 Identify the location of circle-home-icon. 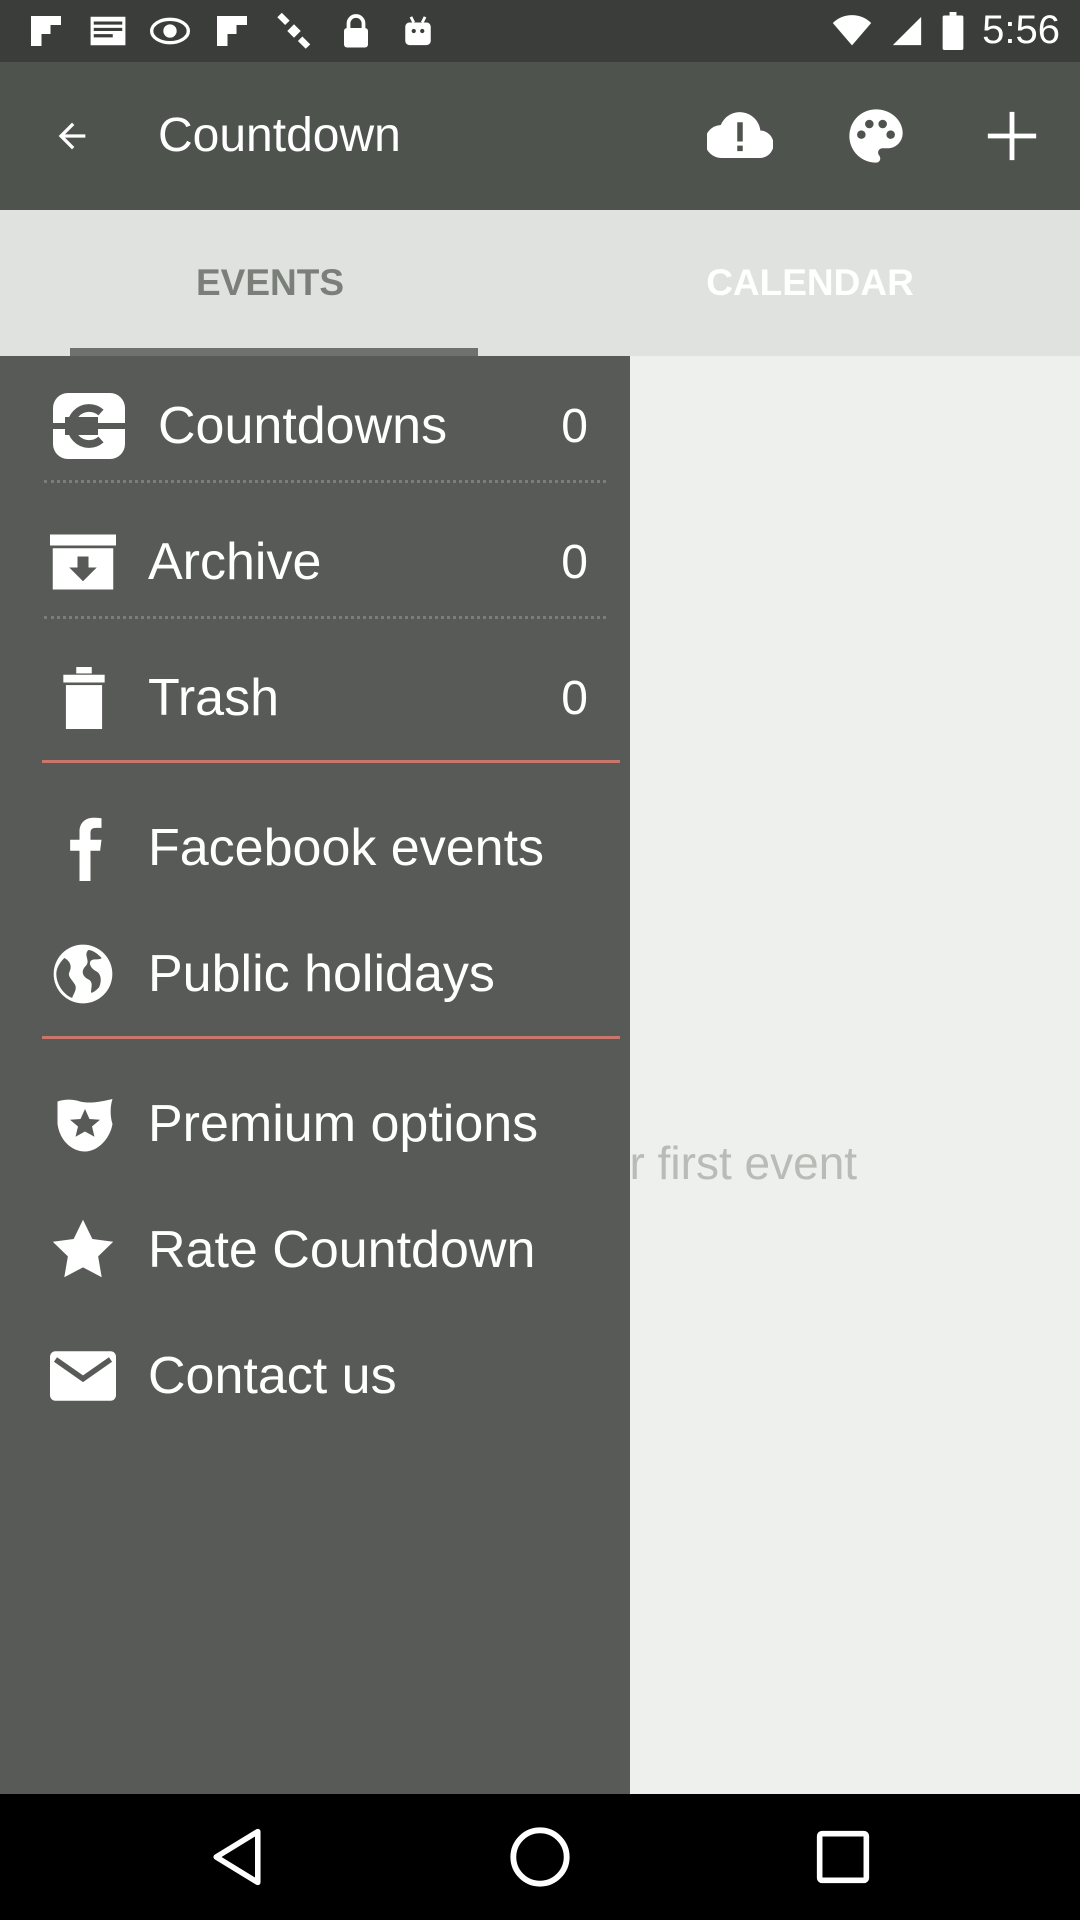
(540, 1857).